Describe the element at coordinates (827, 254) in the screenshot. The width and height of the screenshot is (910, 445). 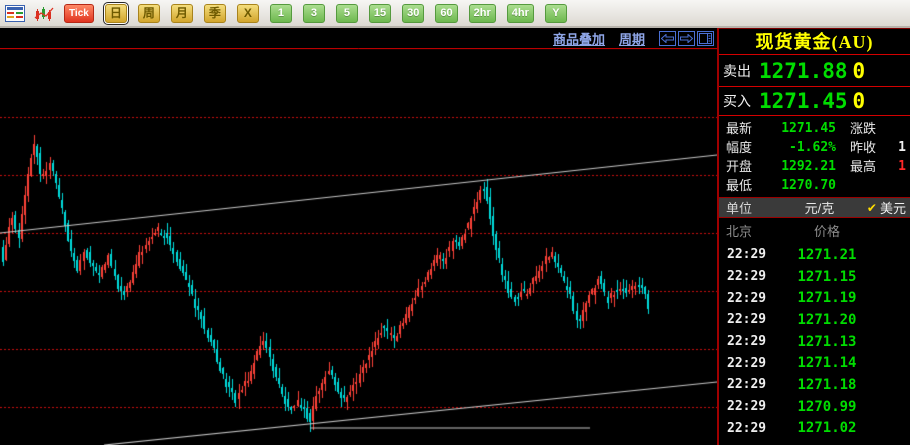
I see `tick-price: 1271.21` at that location.